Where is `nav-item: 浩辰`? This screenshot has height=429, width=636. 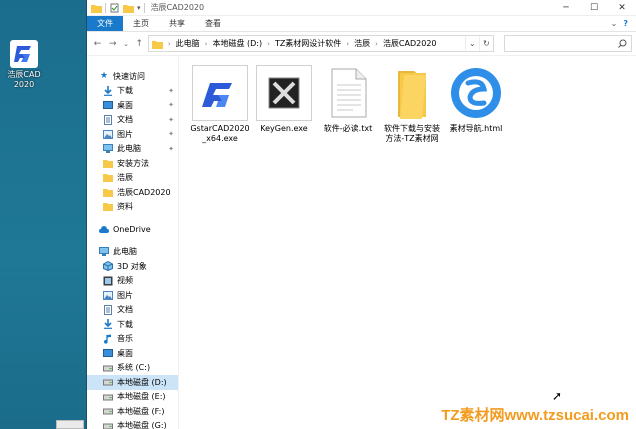 nav-item: 浩辰 is located at coordinates (132, 178).